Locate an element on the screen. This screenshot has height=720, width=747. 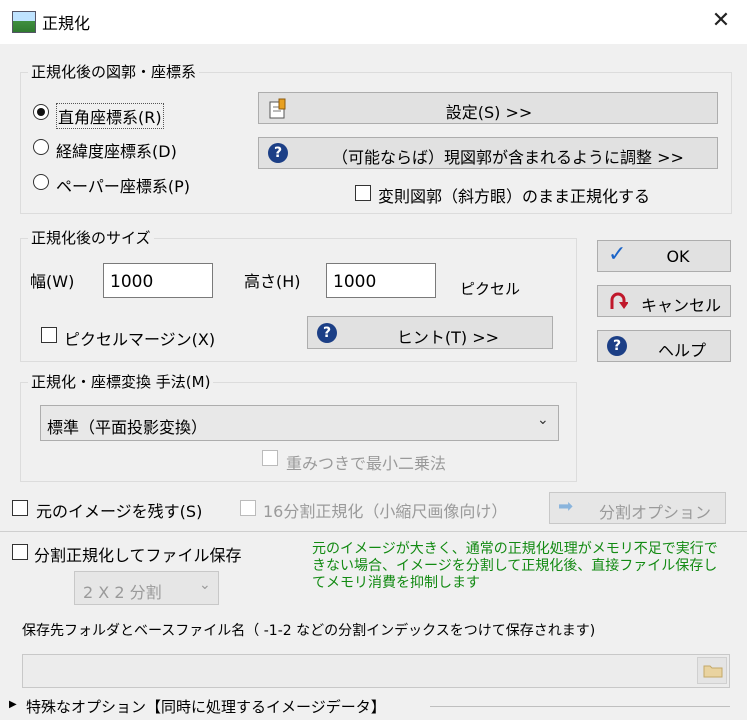
folder-icon is located at coordinates (713, 671).